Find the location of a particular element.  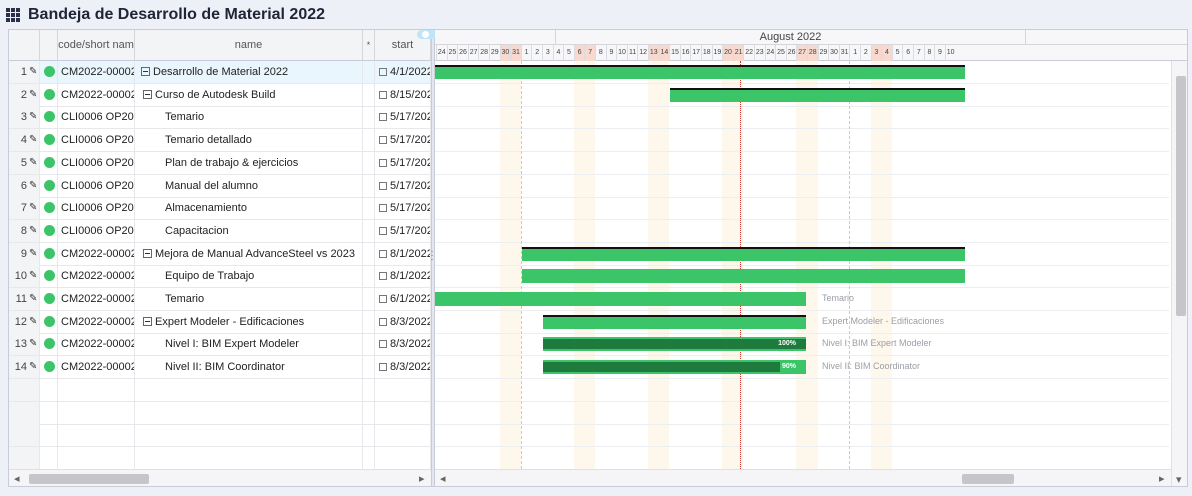

task-bar: 90% is located at coordinates (674, 367).